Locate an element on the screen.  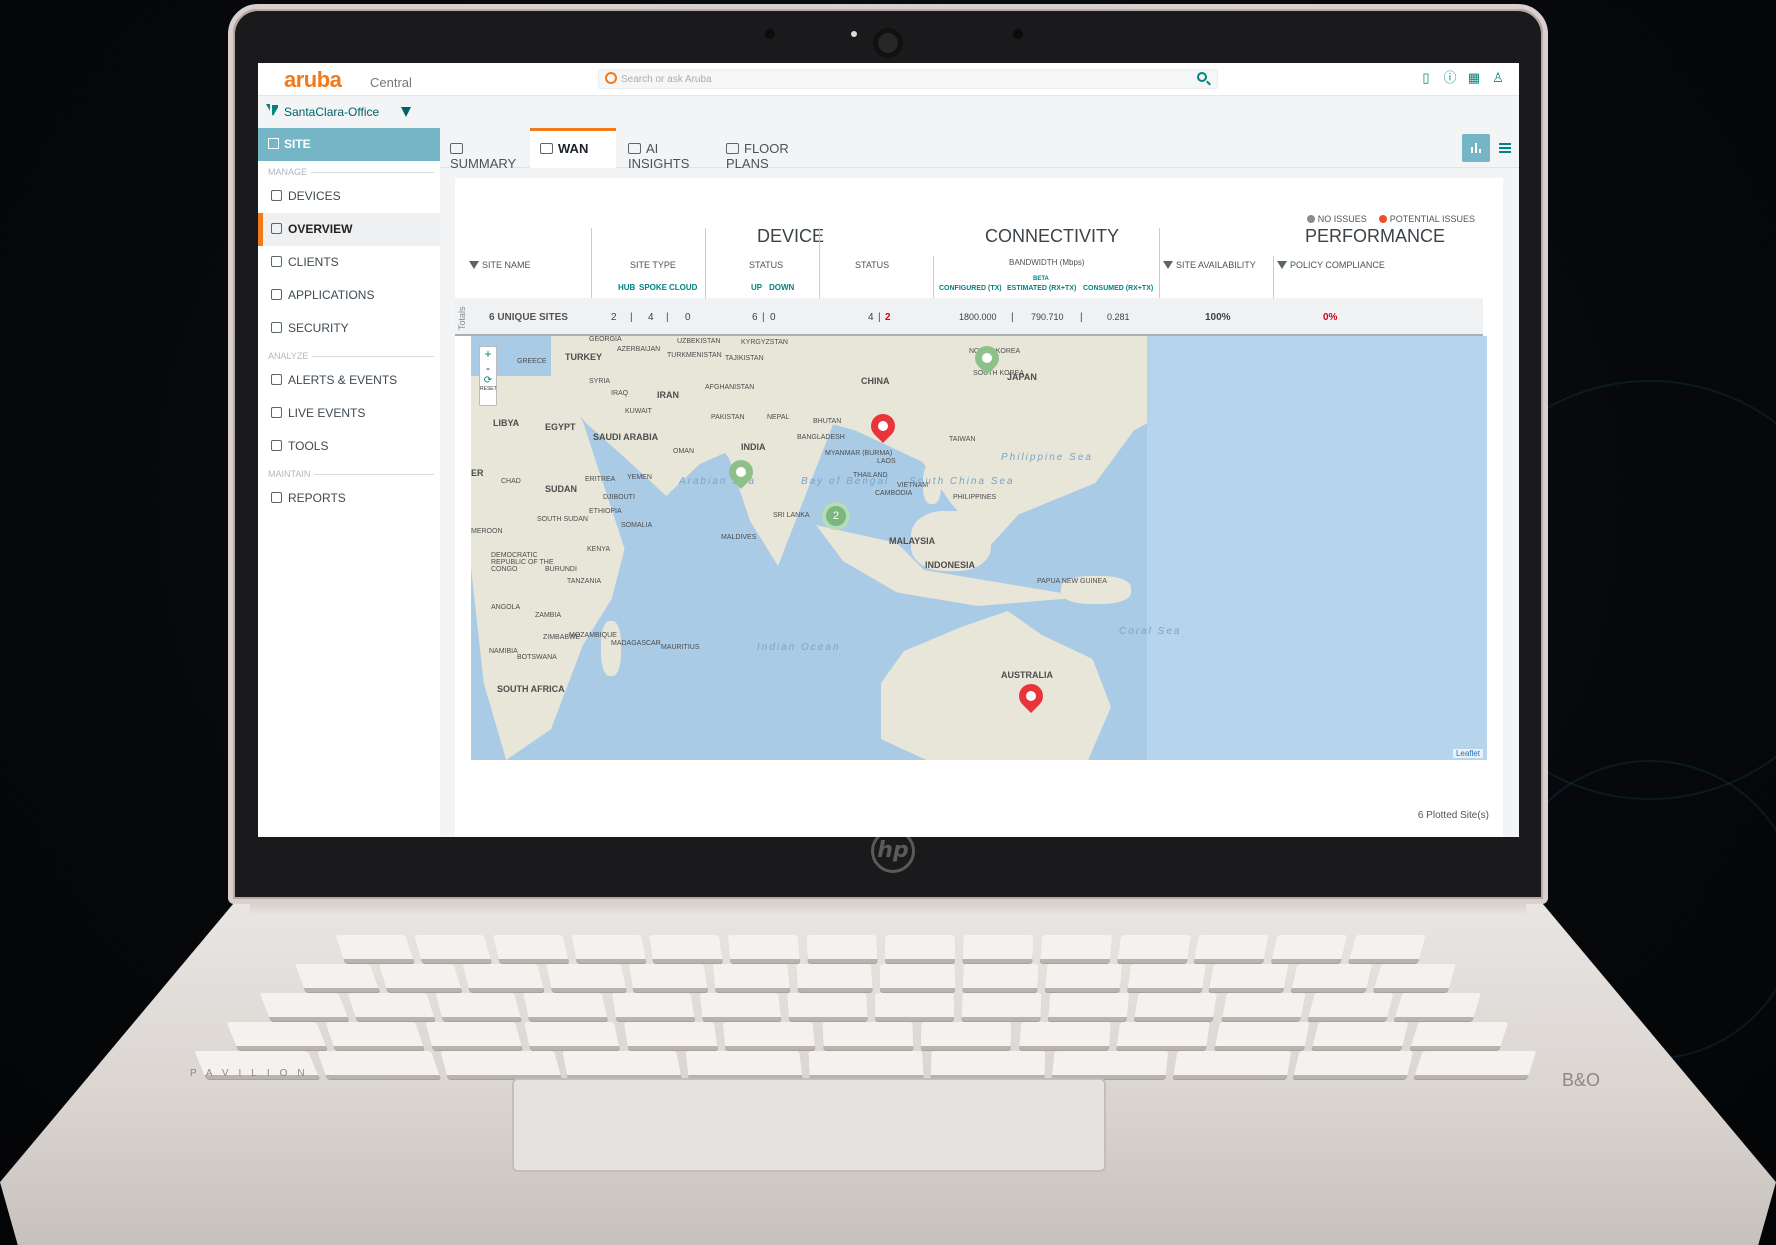
bell-icon is located at coordinates (276, 412).